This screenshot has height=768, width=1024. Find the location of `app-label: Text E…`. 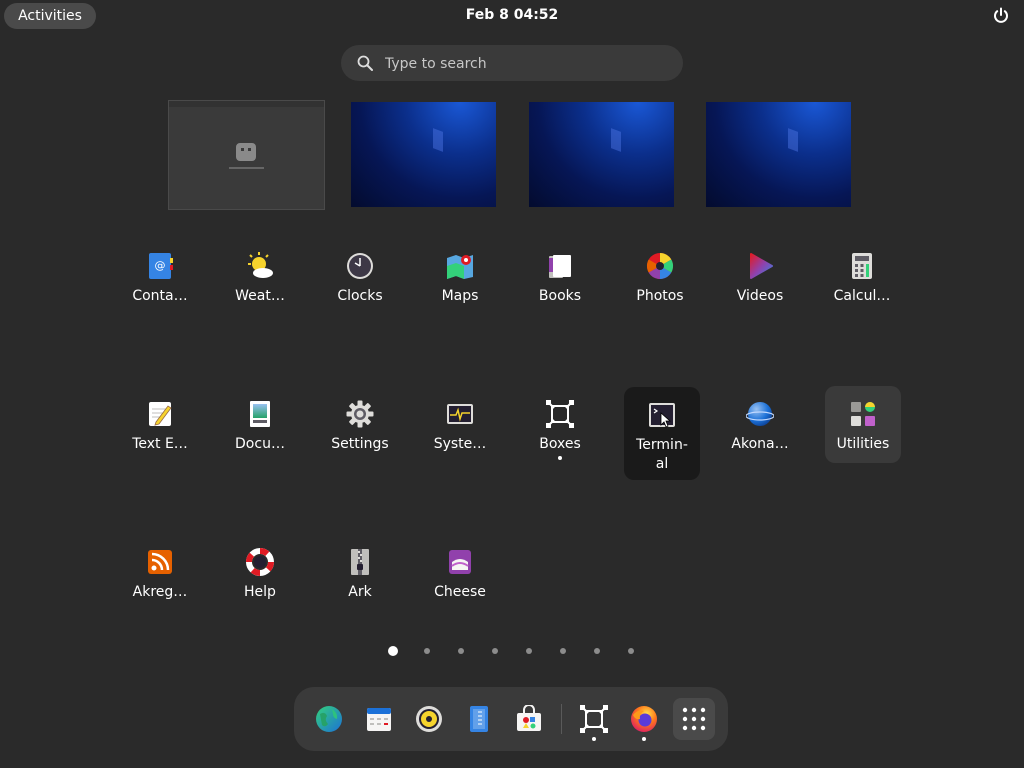

app-label: Text E… is located at coordinates (160, 444).